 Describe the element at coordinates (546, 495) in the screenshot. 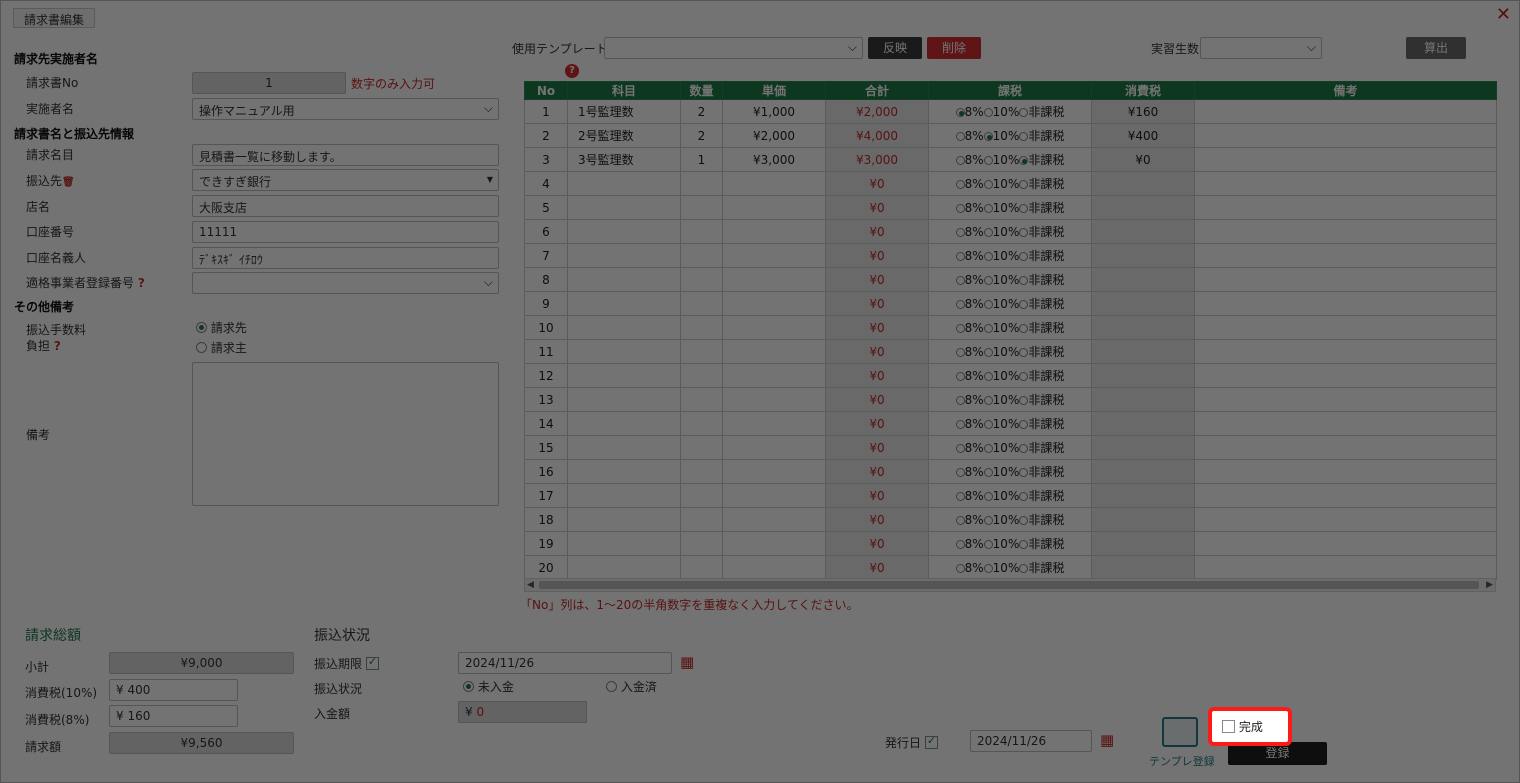

I see `grid-cell-no: 17` at that location.